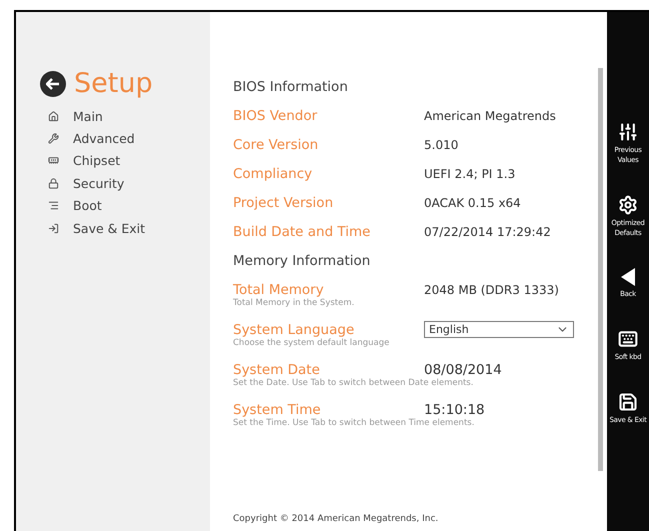 This screenshot has width=649, height=531. What do you see at coordinates (600, 269) in the screenshot?
I see `scrollbar` at bounding box center [600, 269].